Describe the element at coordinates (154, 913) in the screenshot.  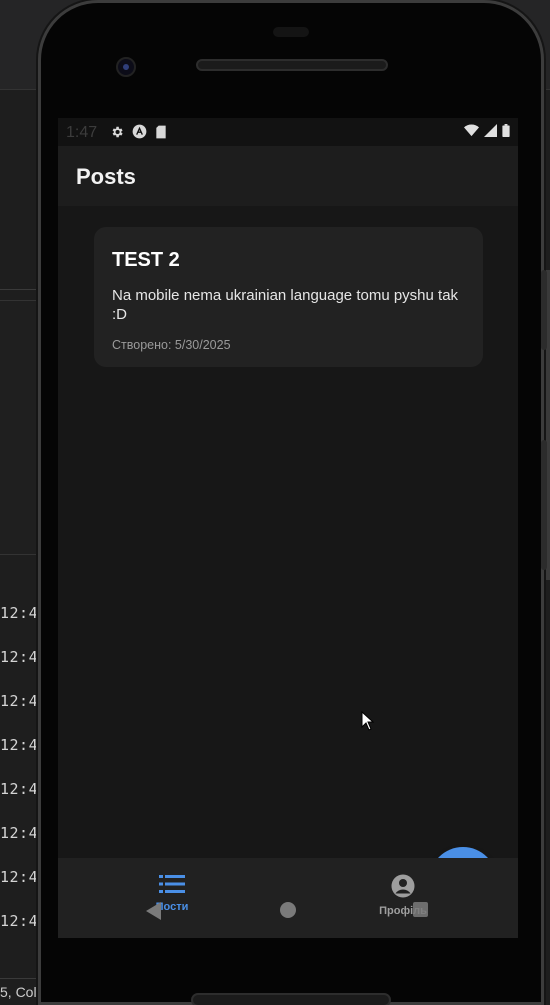
I see `back-icon` at that location.